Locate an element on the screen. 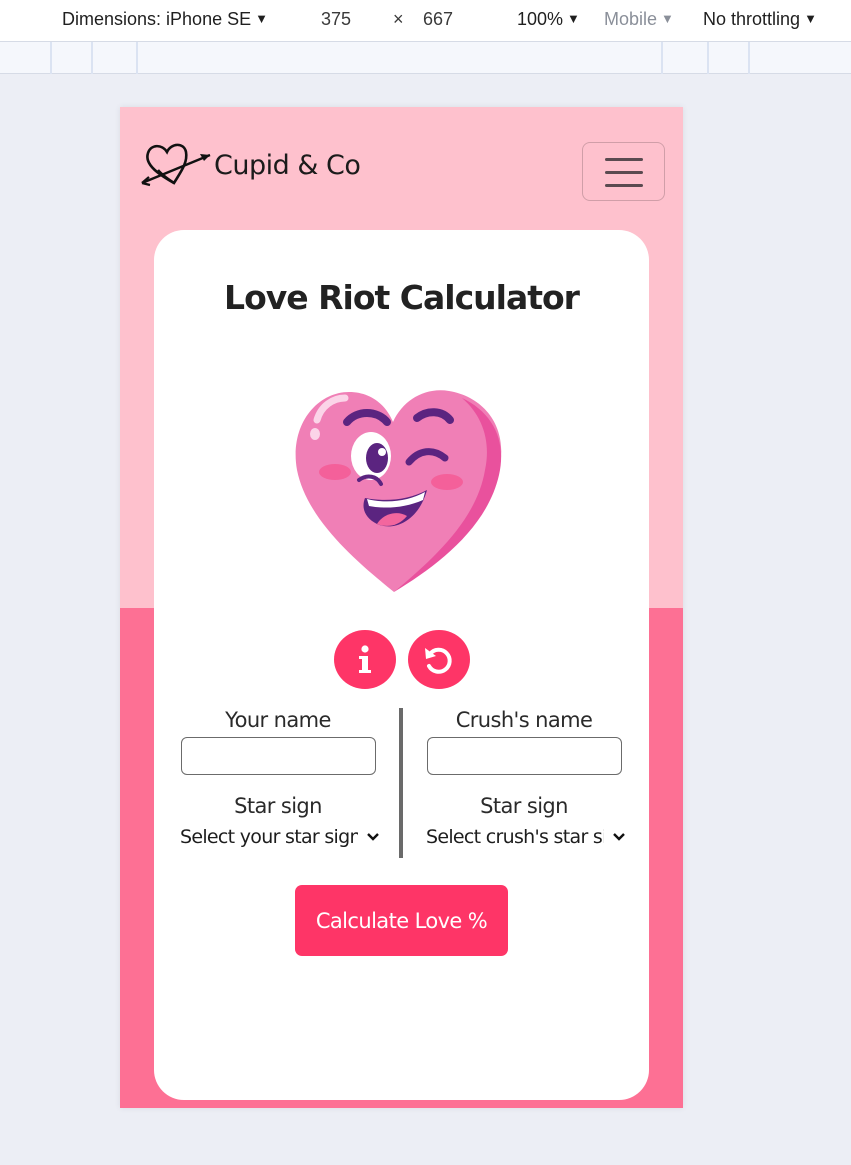 This screenshot has height=1165, width=851. reset-button is located at coordinates (439, 659).